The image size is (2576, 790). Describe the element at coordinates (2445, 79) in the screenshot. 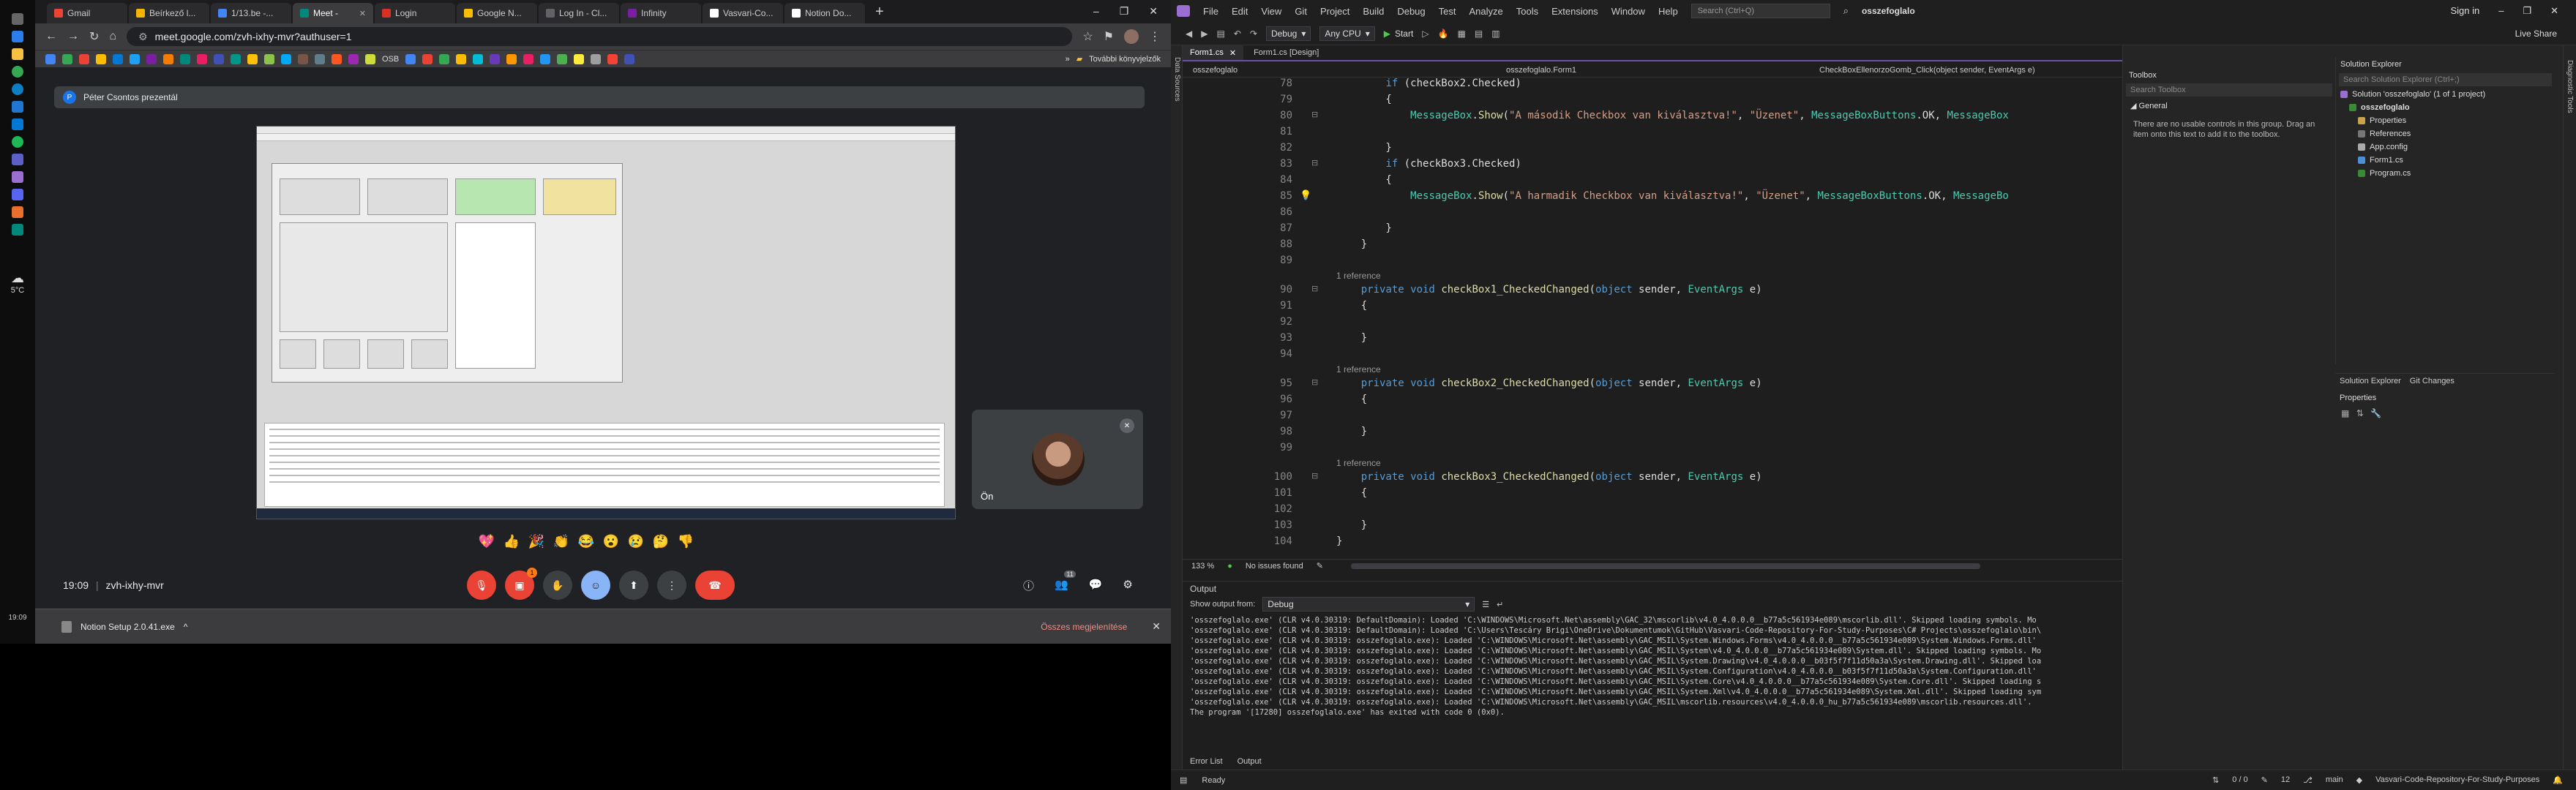

I see `solution-search: Search Solution Explorer (Ctrl+;)` at that location.